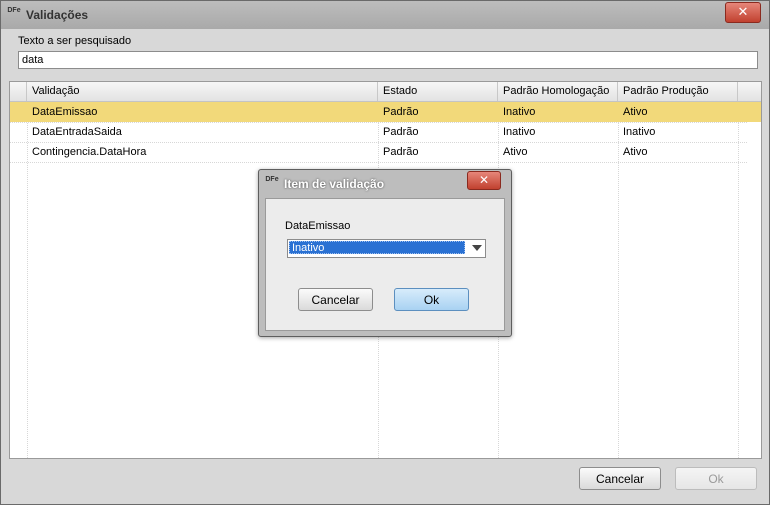 The width and height of the screenshot is (770, 505). I want to click on cell-padrao-homologacao: Ativo, so click(515, 152).